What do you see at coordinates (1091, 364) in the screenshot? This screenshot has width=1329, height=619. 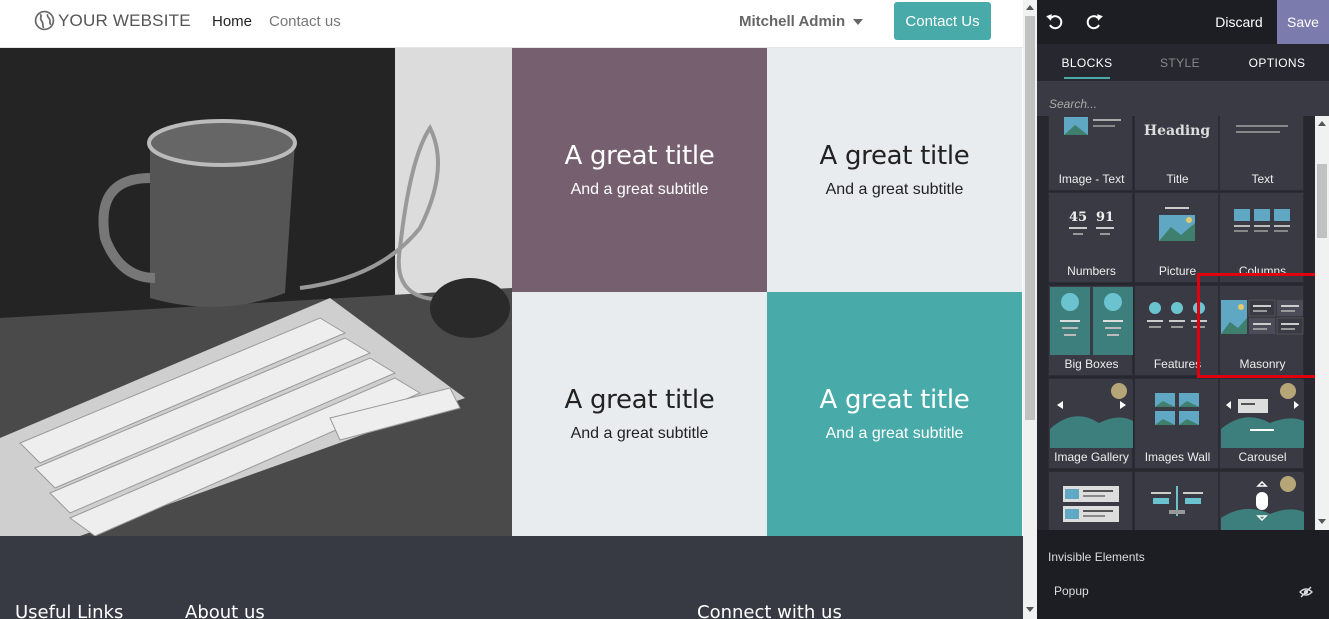 I see `block-label: Big Boxes` at bounding box center [1091, 364].